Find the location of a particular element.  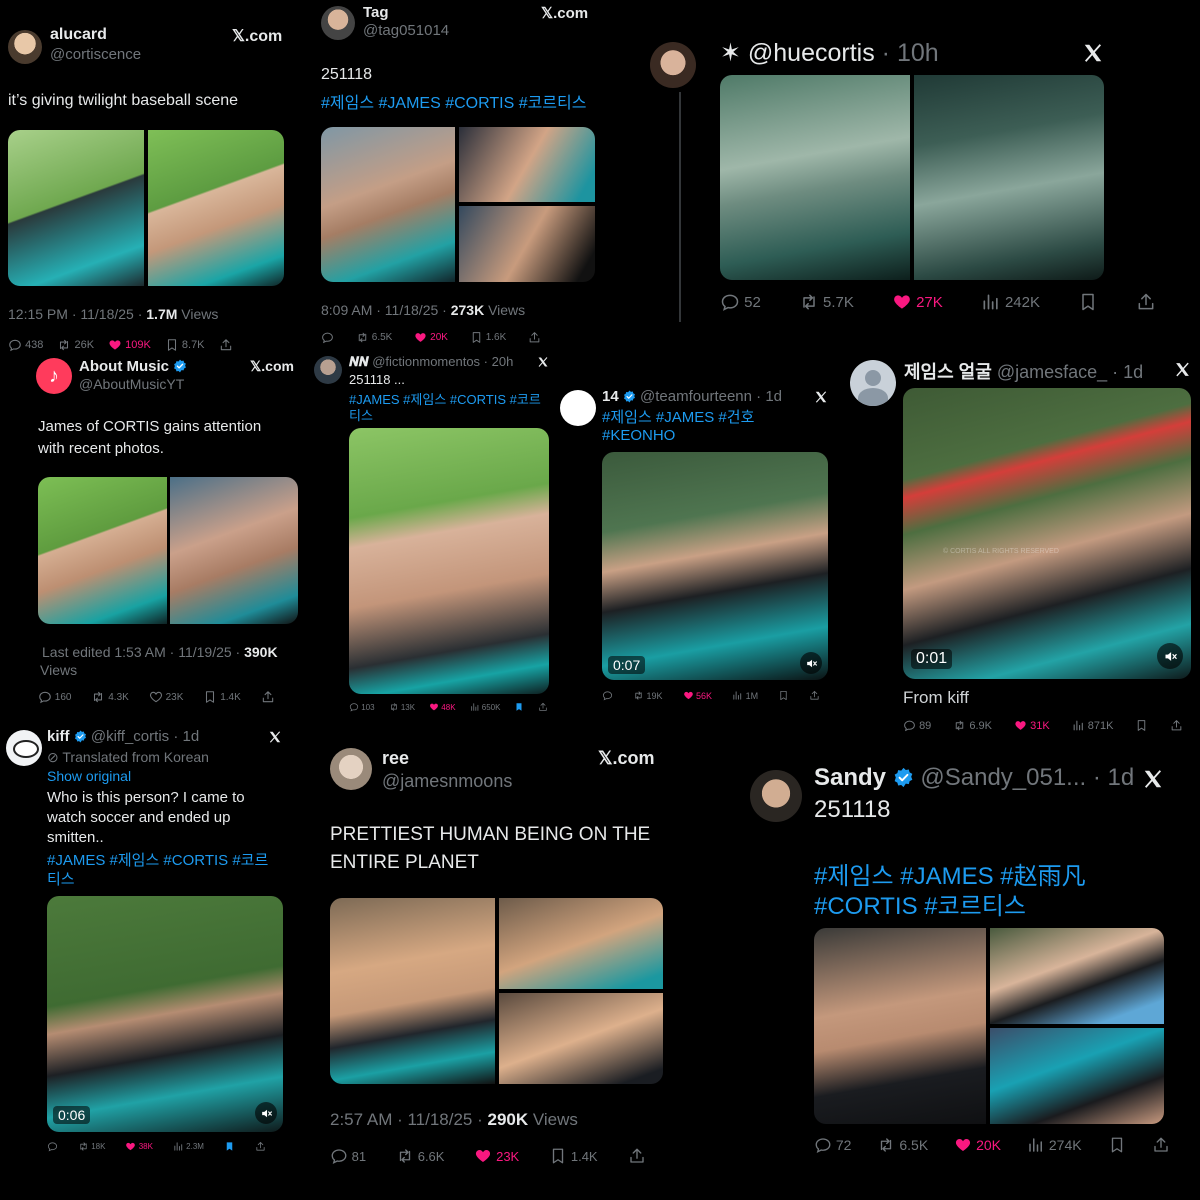

tweet-video: 0:07 is located at coordinates (715, 566).